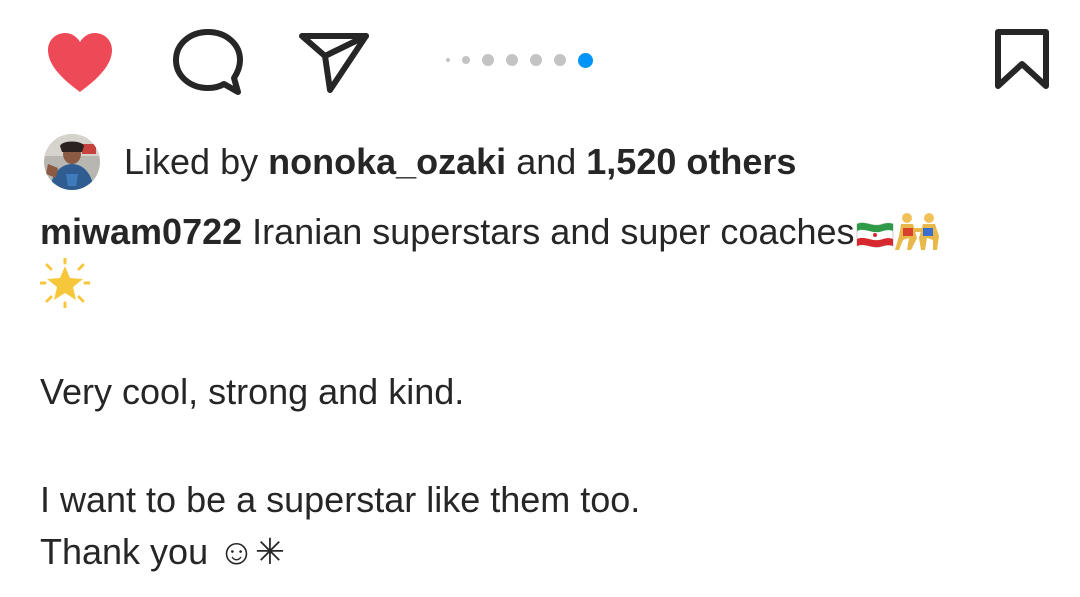  I want to click on bookmark-icon, so click(1022, 59).